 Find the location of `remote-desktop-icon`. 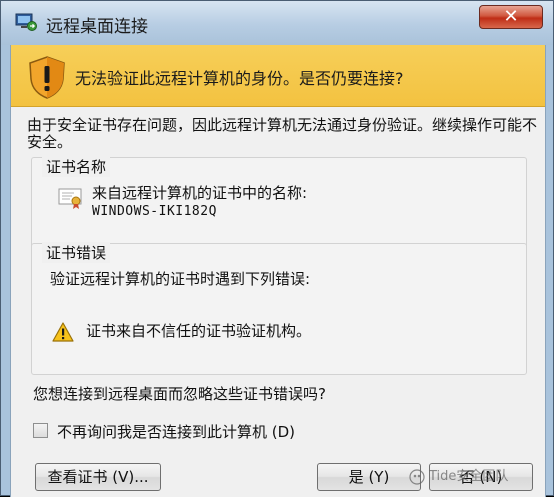

remote-desktop-icon is located at coordinates (26, 22).